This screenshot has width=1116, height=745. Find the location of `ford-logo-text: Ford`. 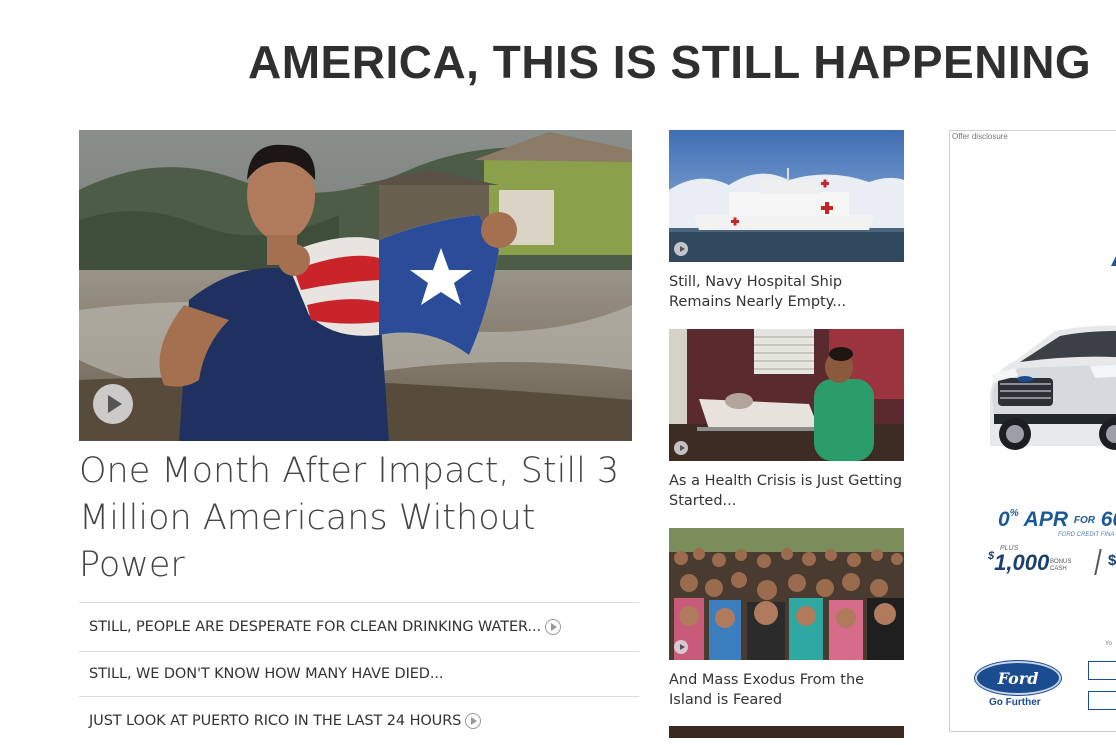

ford-logo-text: Ford is located at coordinates (1018, 678).